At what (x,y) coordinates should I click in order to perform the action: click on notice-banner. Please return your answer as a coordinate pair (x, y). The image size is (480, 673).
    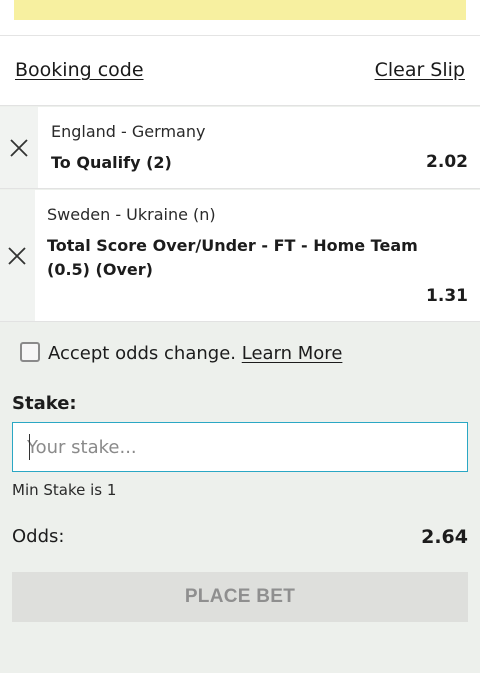
    Looking at the image, I should click on (240, 10).